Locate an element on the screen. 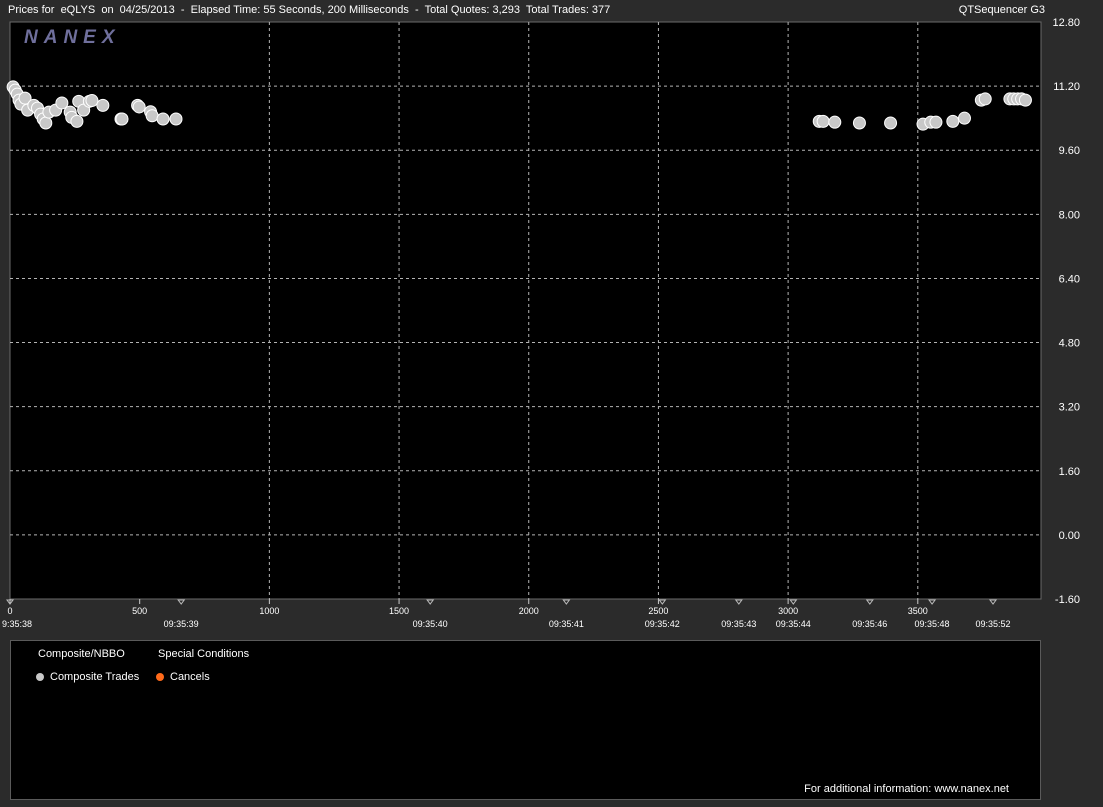 The image size is (1103, 807). y-tick-label: 4.80 is located at coordinates (1069, 344).